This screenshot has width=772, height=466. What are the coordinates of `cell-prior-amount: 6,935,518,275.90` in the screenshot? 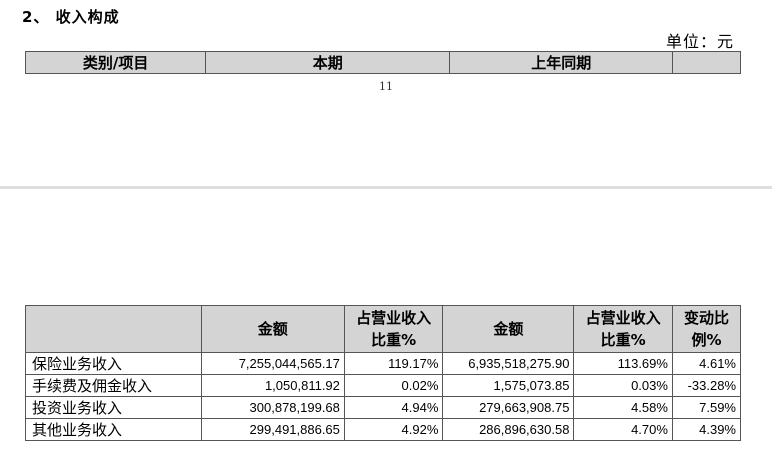 It's located at (508, 363).